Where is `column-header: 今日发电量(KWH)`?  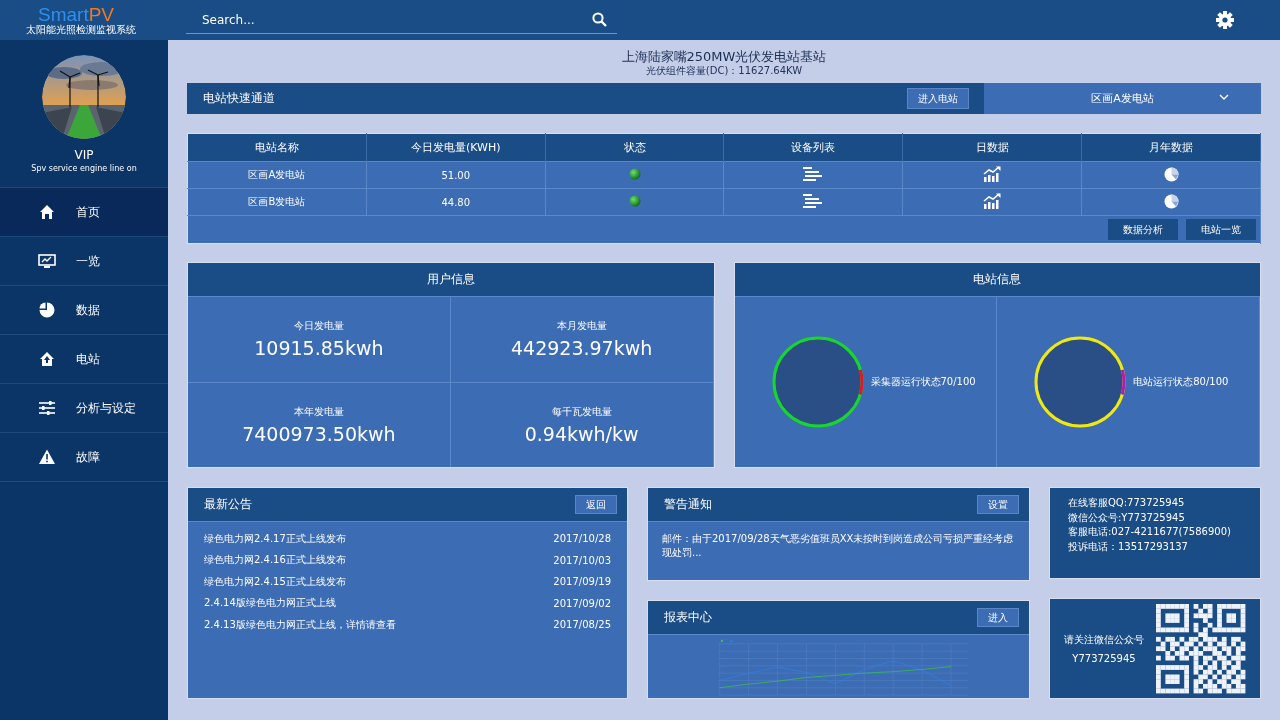 column-header: 今日发电量(KWH) is located at coordinates (456, 147).